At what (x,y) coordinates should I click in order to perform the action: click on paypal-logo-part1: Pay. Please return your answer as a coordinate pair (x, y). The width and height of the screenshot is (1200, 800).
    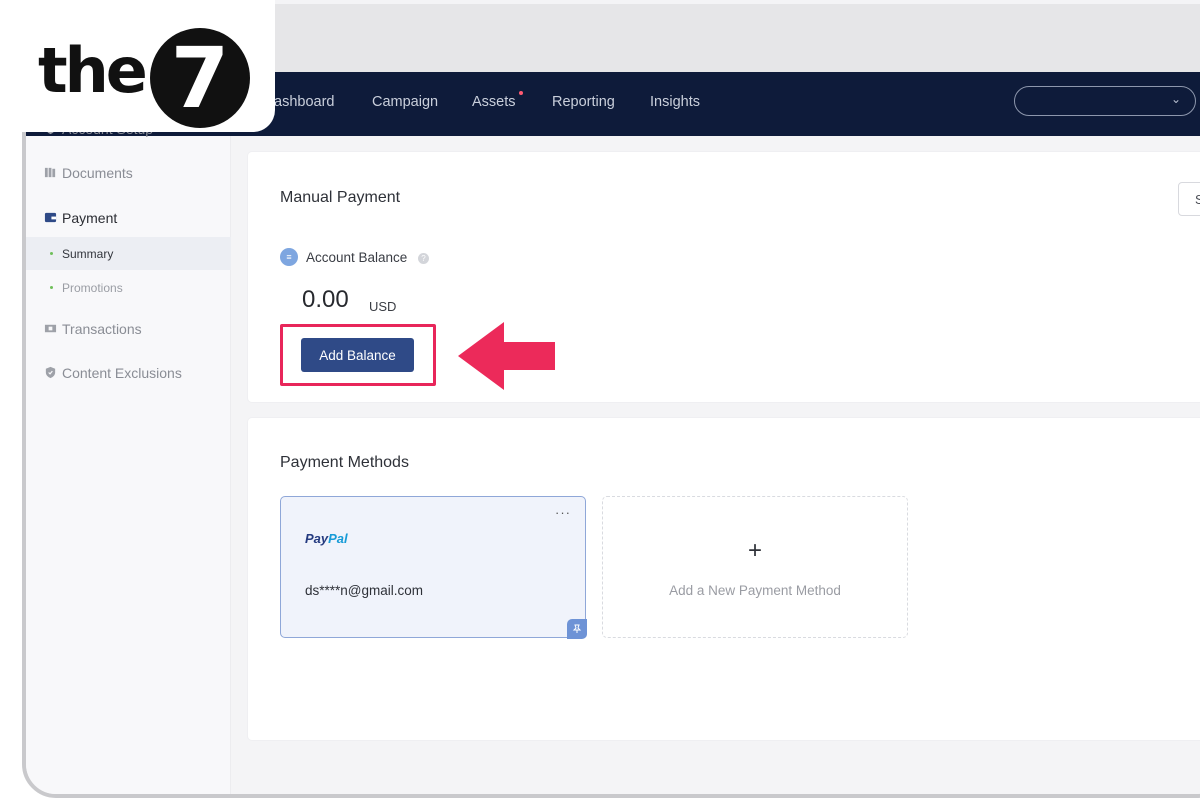
    Looking at the image, I should click on (317, 538).